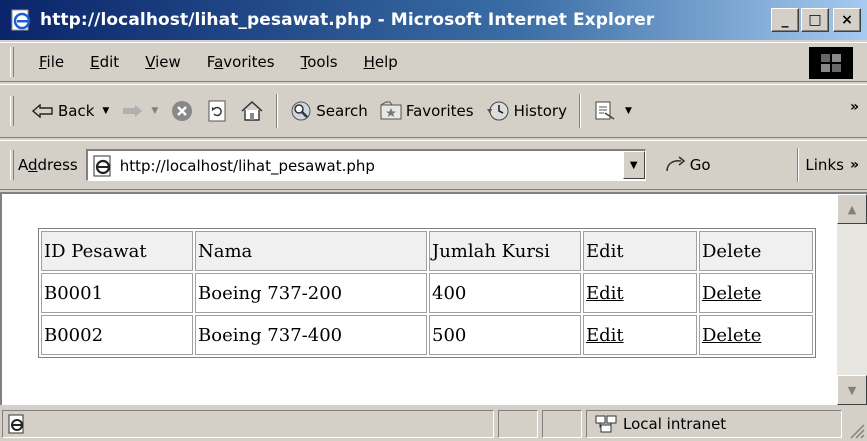 This screenshot has width=867, height=441. I want to click on menu-view-label: iew, so click(168, 62).